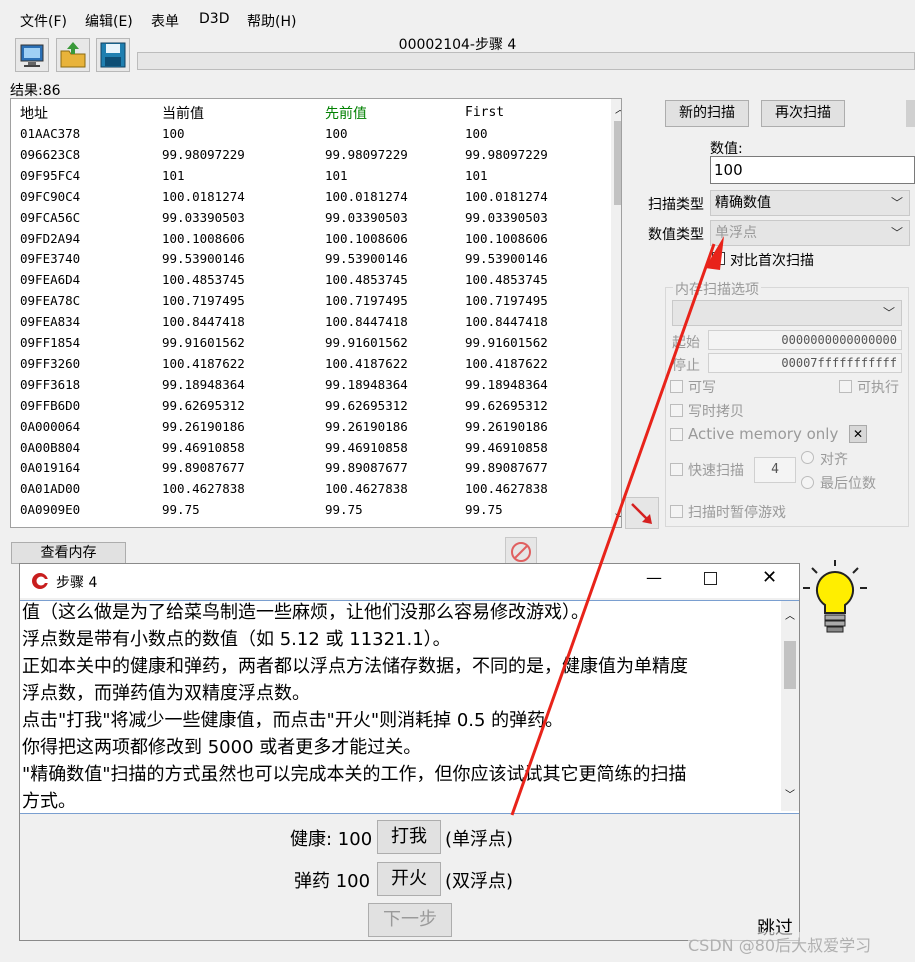 Image resolution: width=915 pixels, height=962 pixels. I want to click on first-value-cell: 100, so click(476, 133).